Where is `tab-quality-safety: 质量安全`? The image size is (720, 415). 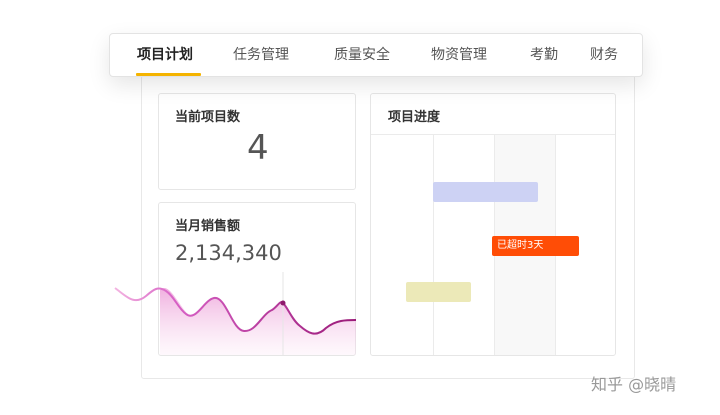
tab-quality-safety: 质量安全 is located at coordinates (362, 55).